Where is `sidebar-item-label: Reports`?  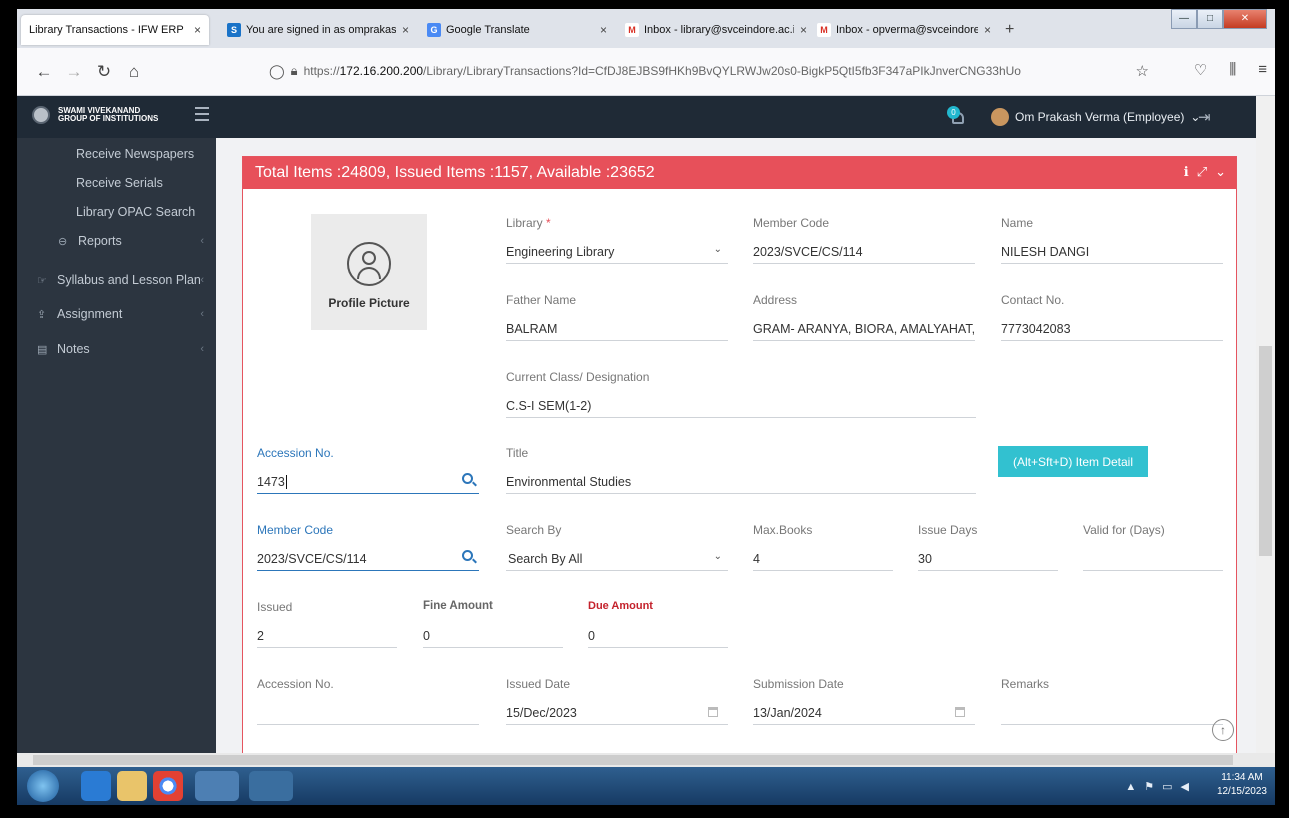
sidebar-item-label: Reports is located at coordinates (100, 241).